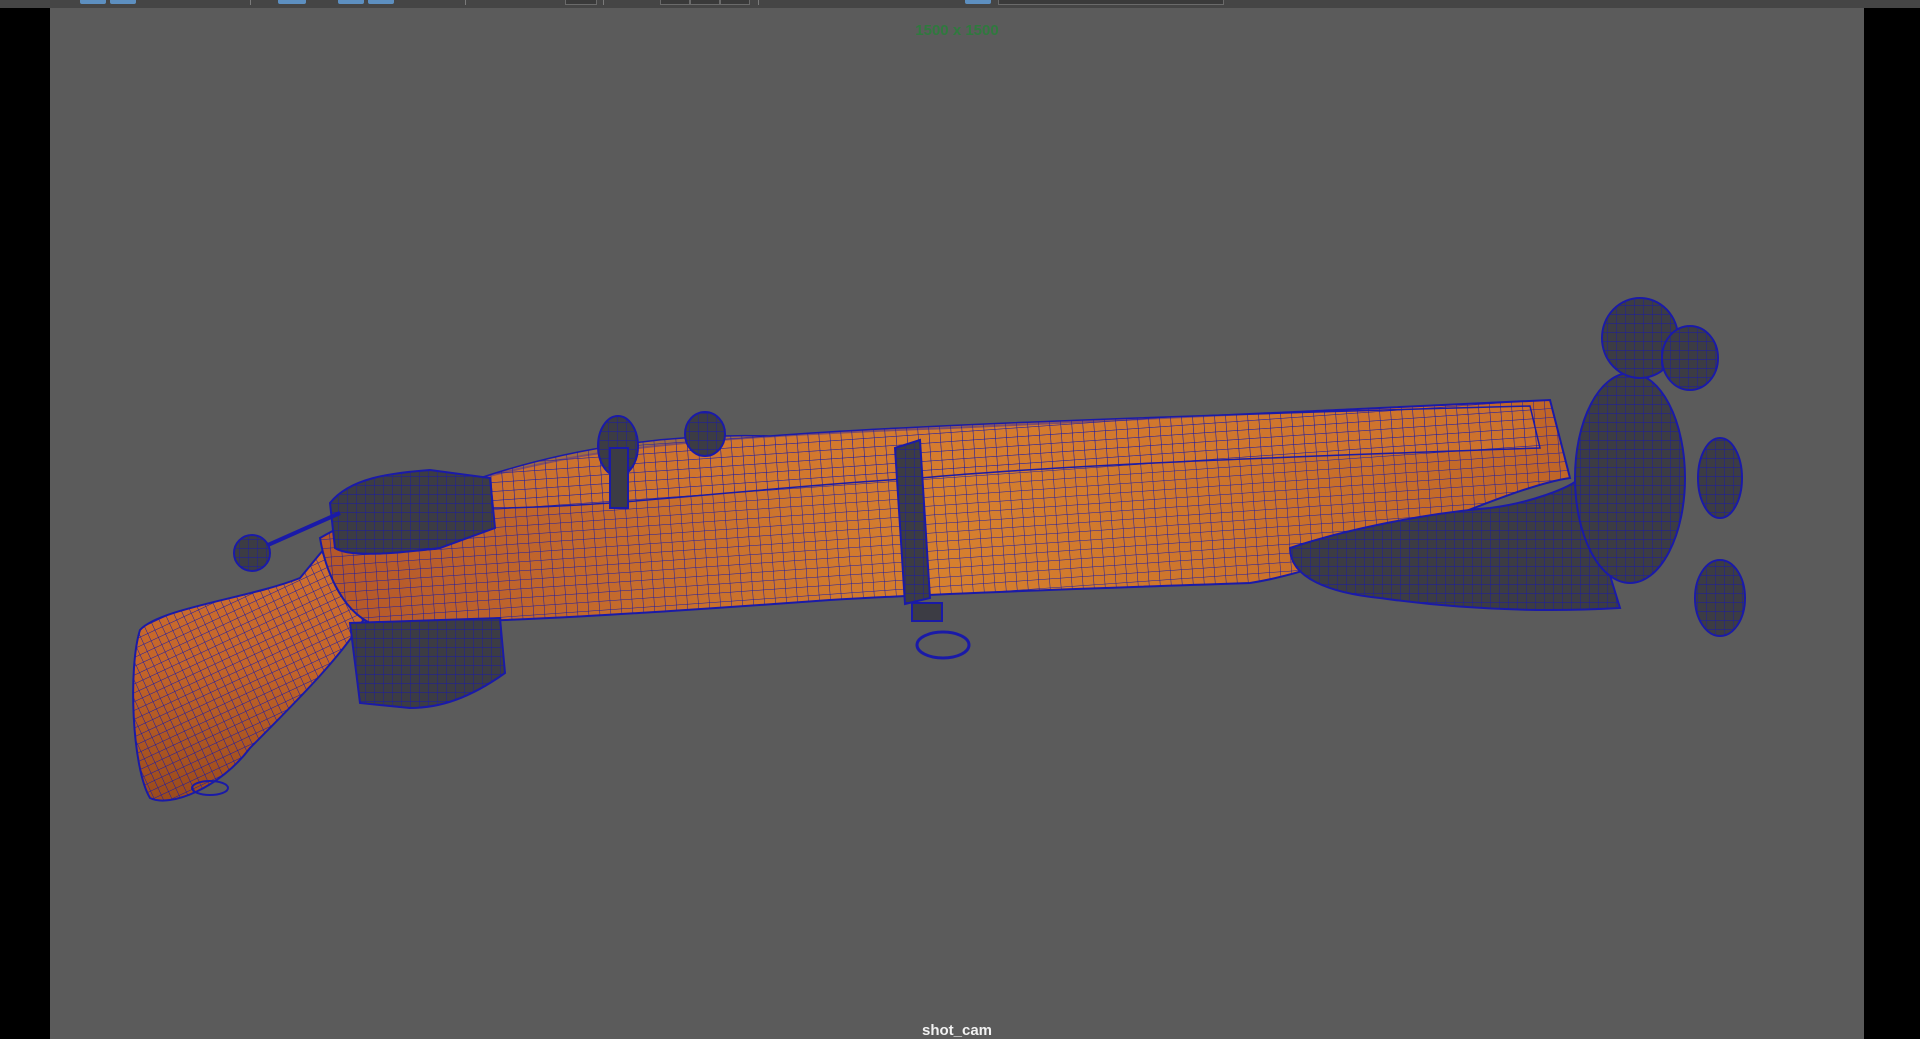 The image size is (1920, 1039). What do you see at coordinates (25, 523) in the screenshot?
I see `letterbox-left` at bounding box center [25, 523].